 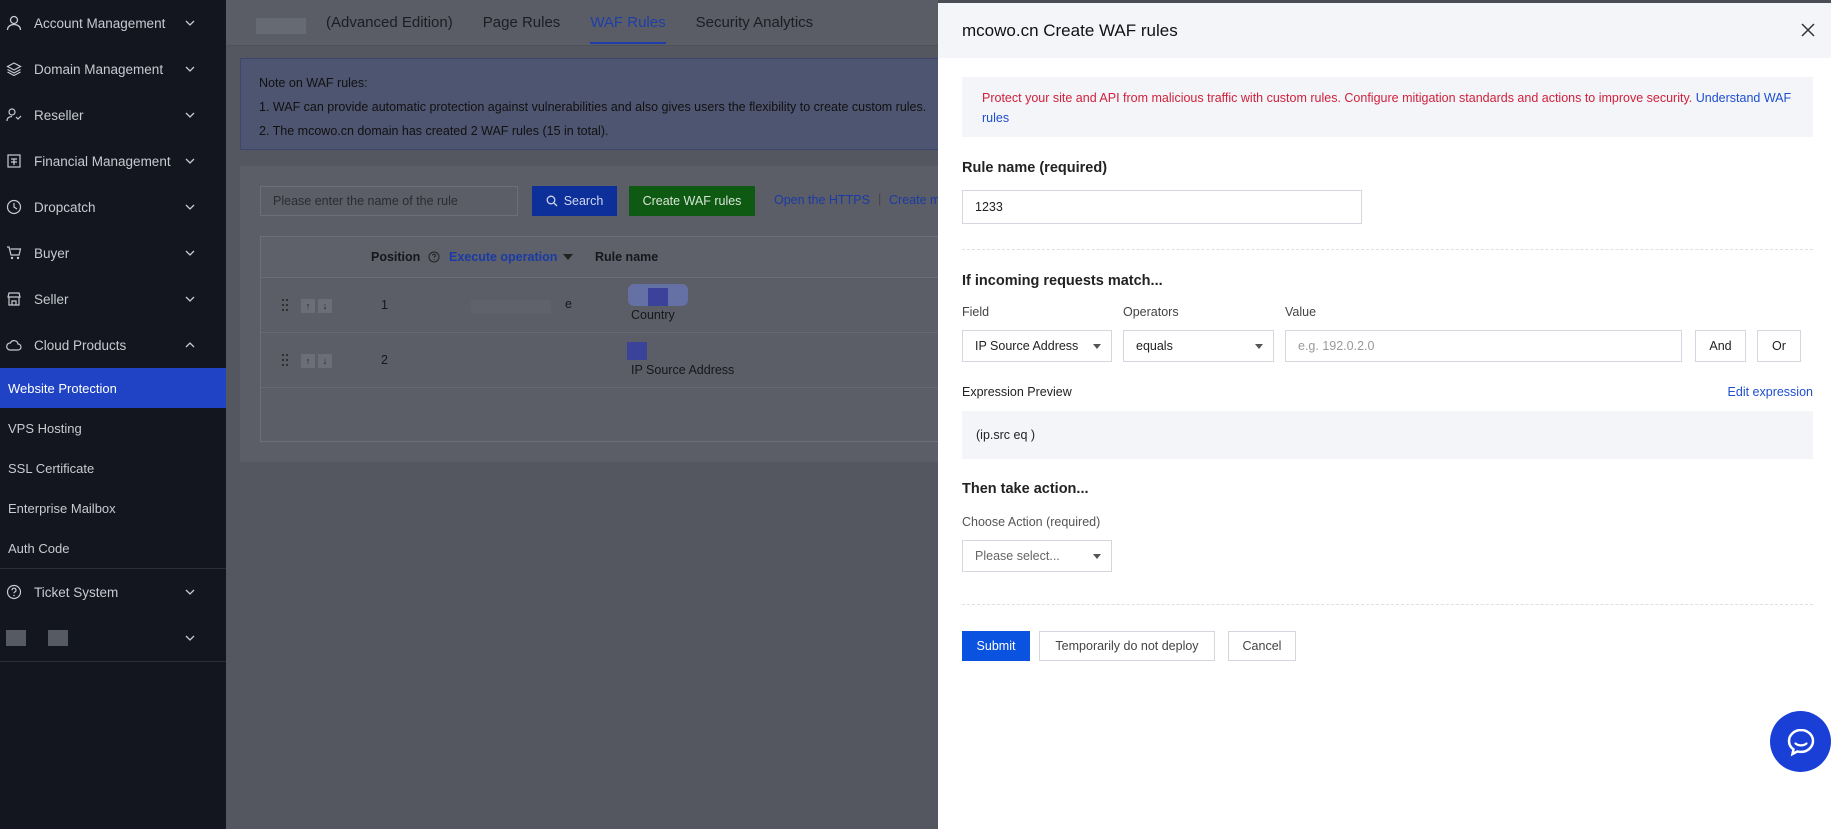 I want to click on help-icon, so click(x=434, y=257).